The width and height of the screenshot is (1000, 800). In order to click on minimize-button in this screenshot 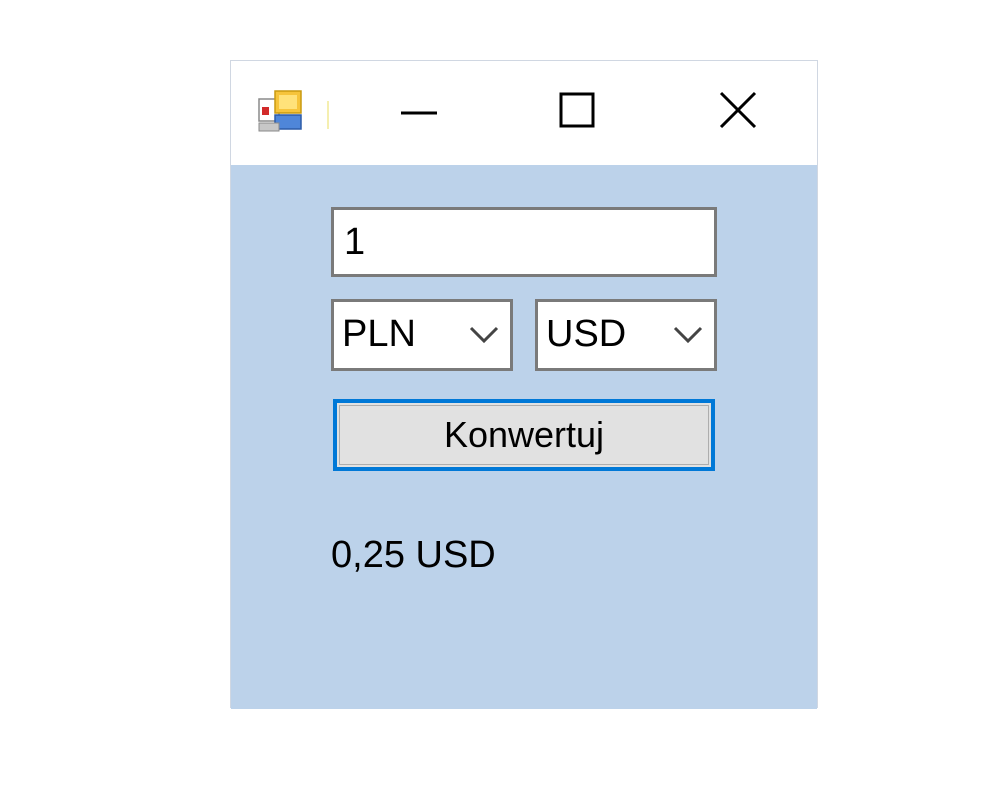, I will do `click(419, 113)`.